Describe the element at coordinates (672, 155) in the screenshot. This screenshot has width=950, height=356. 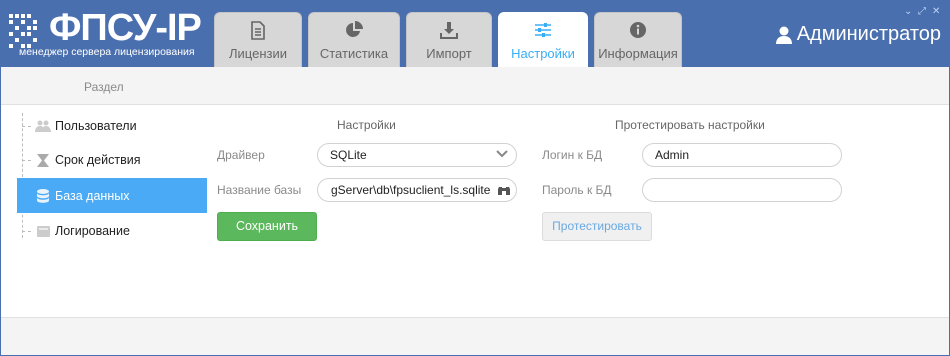
I see `login-value: Admin` at that location.